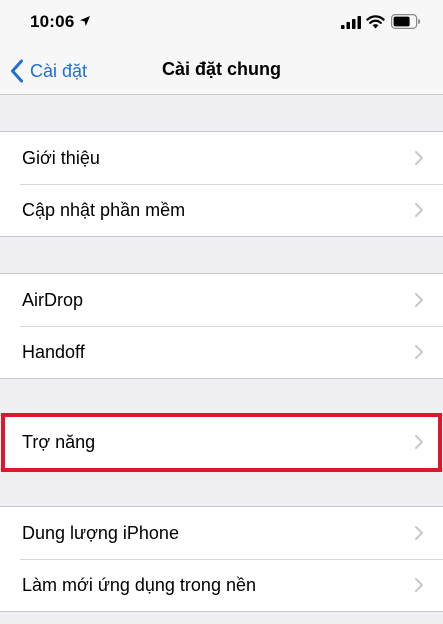  What do you see at coordinates (53, 299) in the screenshot?
I see `list-item-label: AirDrop` at bounding box center [53, 299].